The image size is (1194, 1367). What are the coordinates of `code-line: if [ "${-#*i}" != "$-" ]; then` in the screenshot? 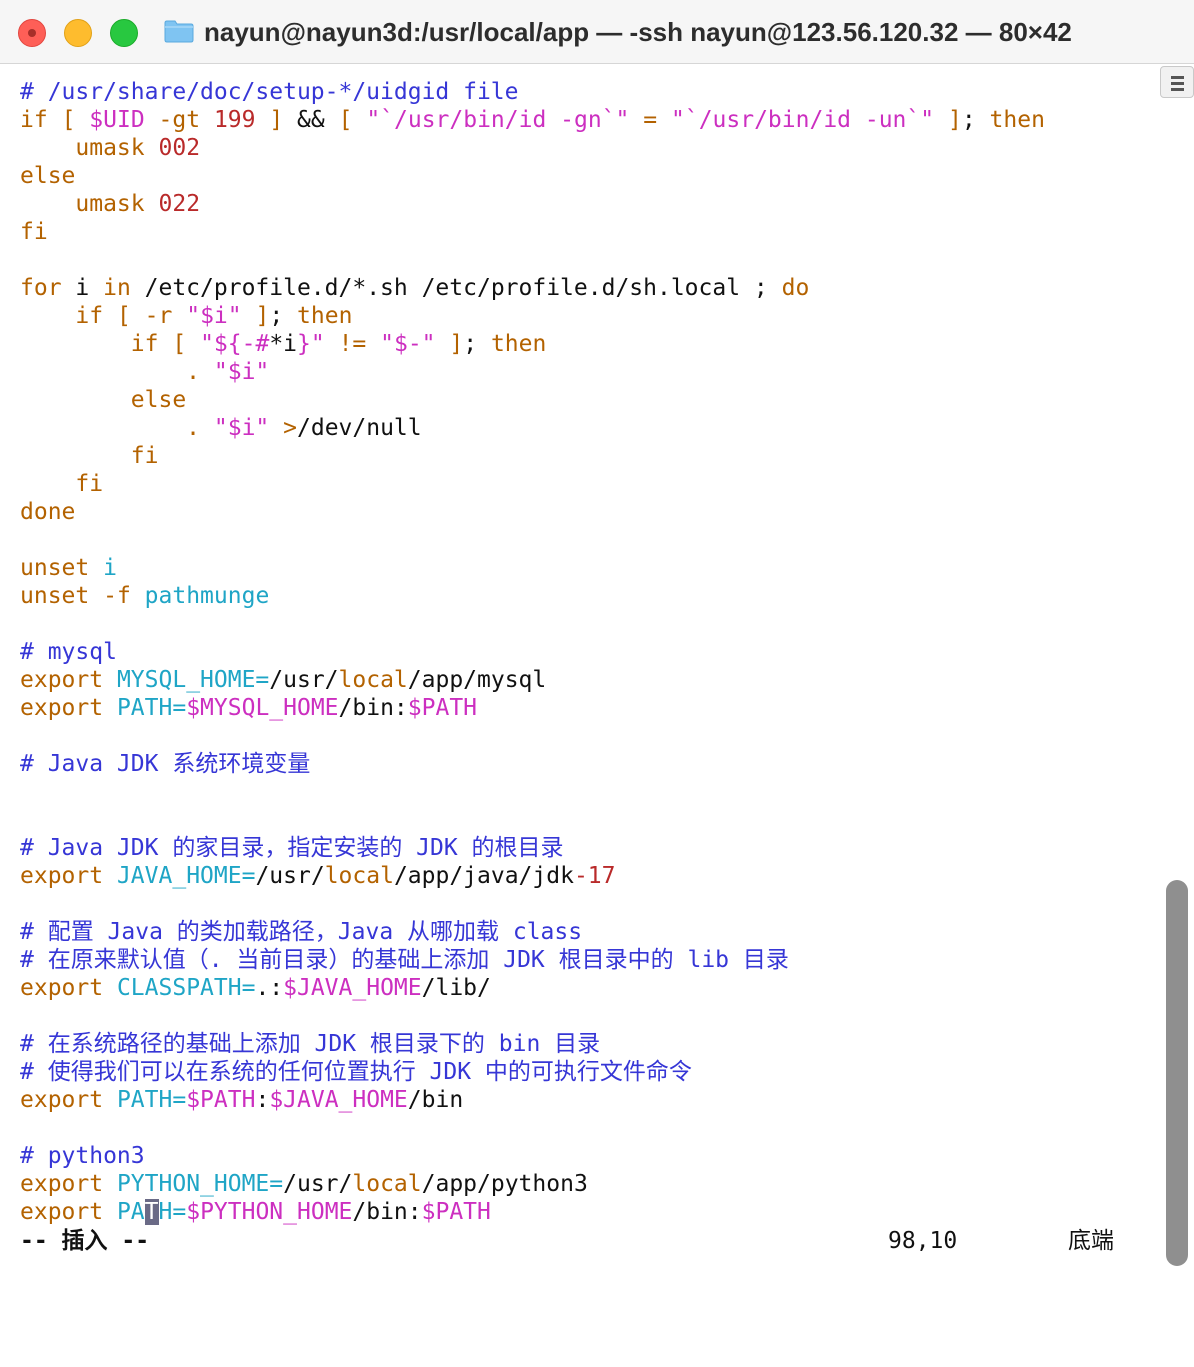 It's located at (585, 344).